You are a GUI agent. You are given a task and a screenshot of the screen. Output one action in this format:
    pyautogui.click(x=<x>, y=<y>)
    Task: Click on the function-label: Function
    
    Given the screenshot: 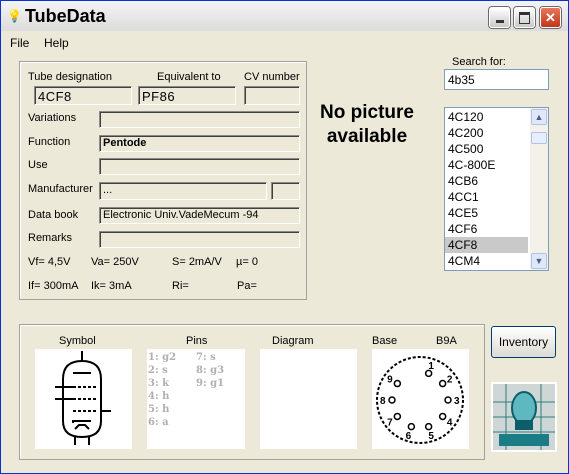 What is the action you would take?
    pyautogui.click(x=49, y=142)
    